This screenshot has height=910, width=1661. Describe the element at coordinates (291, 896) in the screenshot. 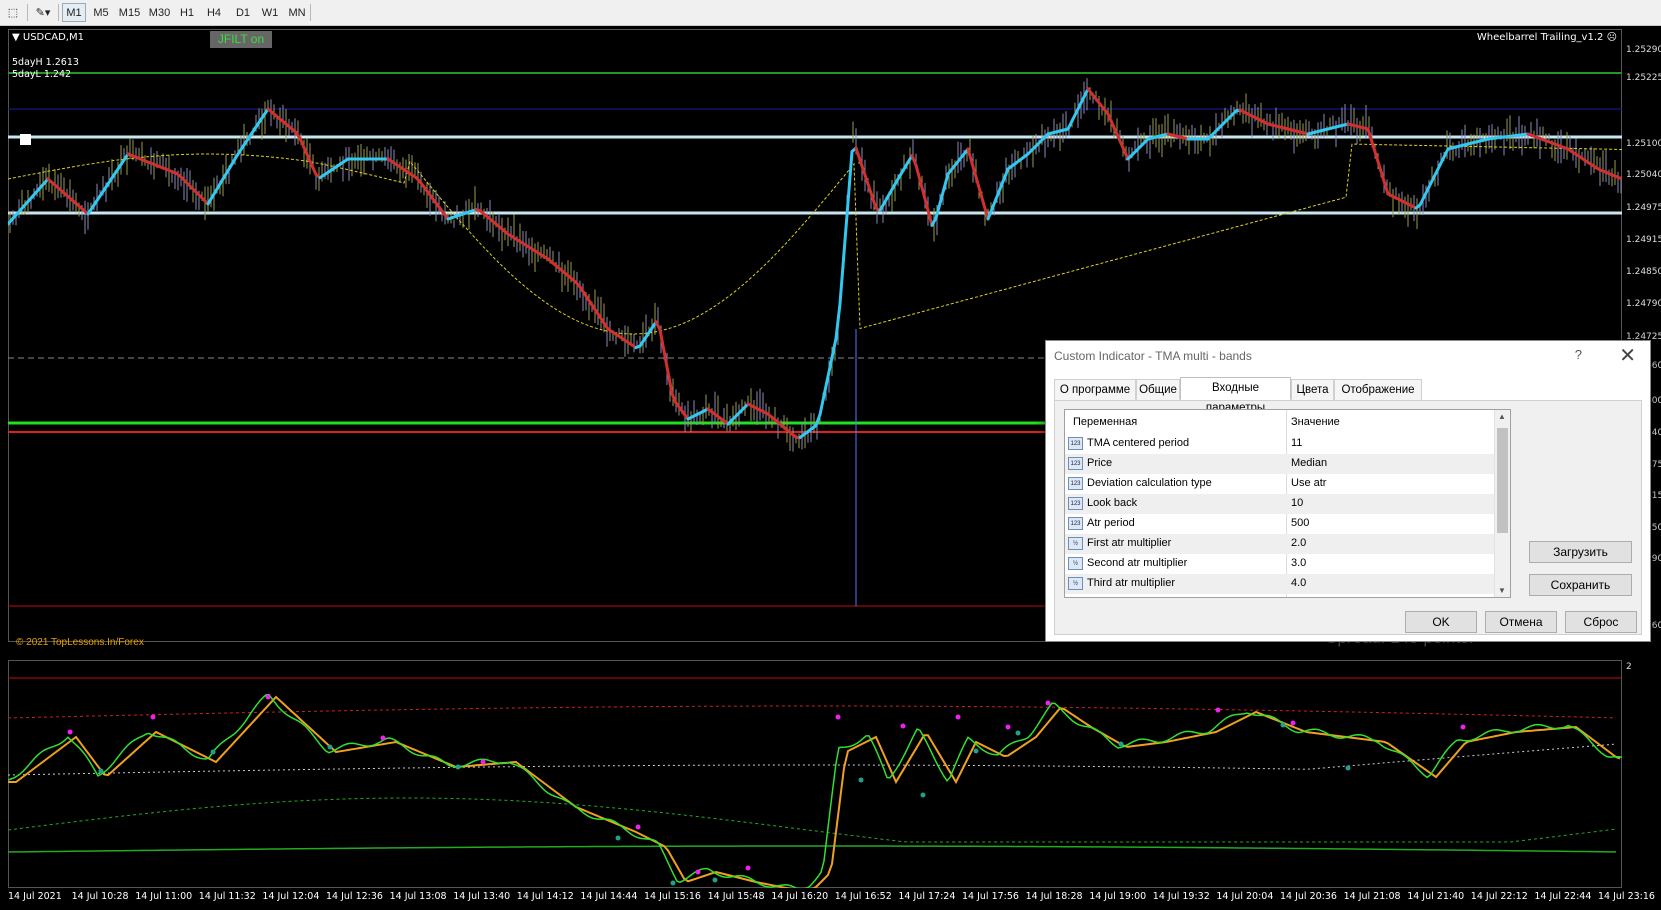

I see `time-tick: 14 Jul 12:04` at that location.